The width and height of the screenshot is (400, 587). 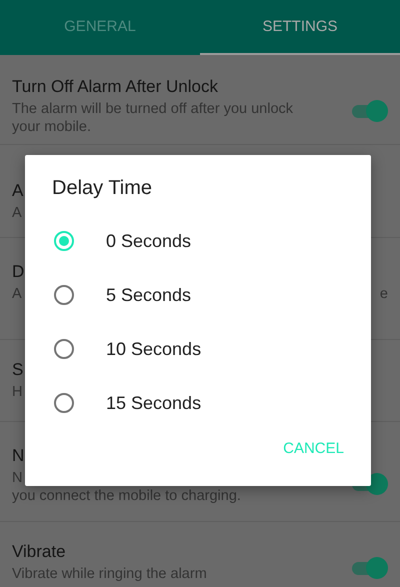 I want to click on setting-title: S, so click(x=18, y=370).